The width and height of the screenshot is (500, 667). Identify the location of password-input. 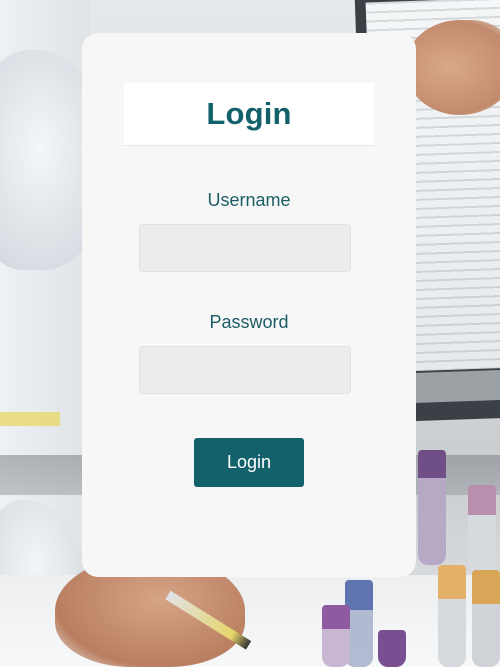
(245, 370).